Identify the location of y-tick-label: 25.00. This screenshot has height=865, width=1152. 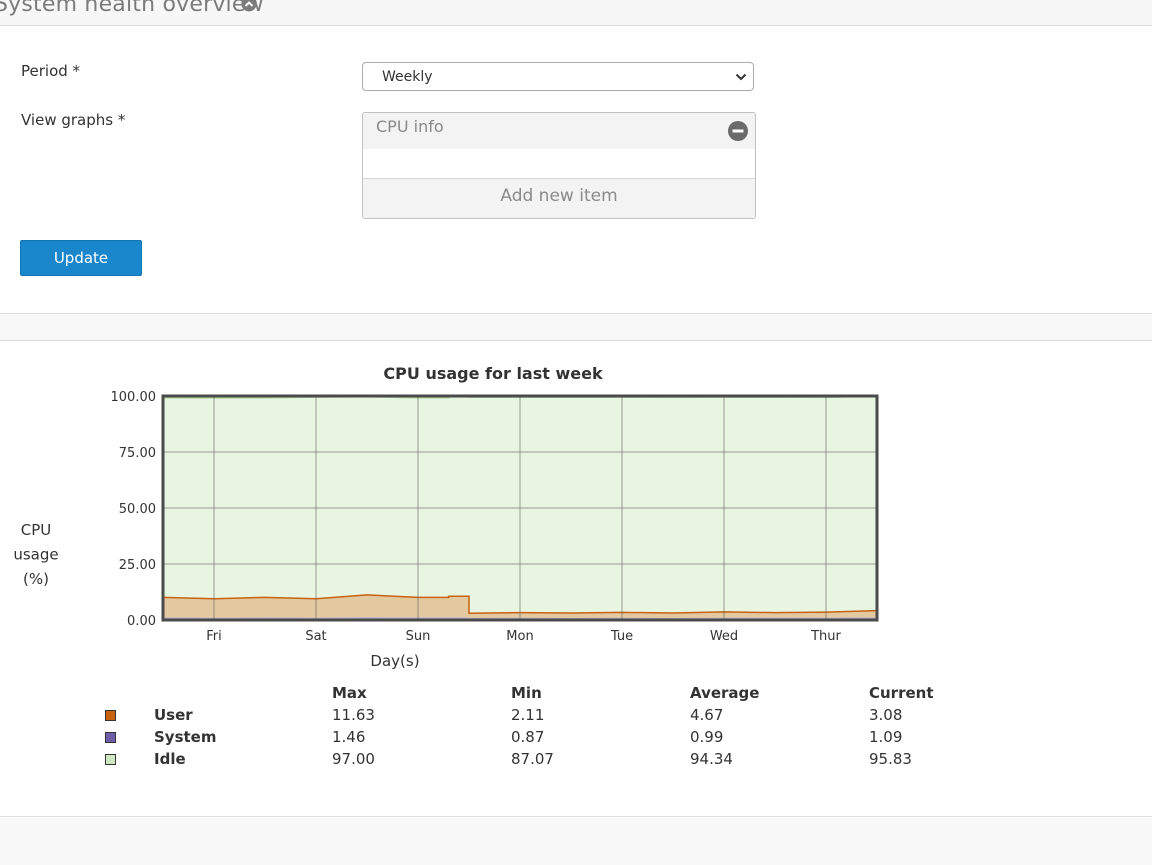
(137, 565).